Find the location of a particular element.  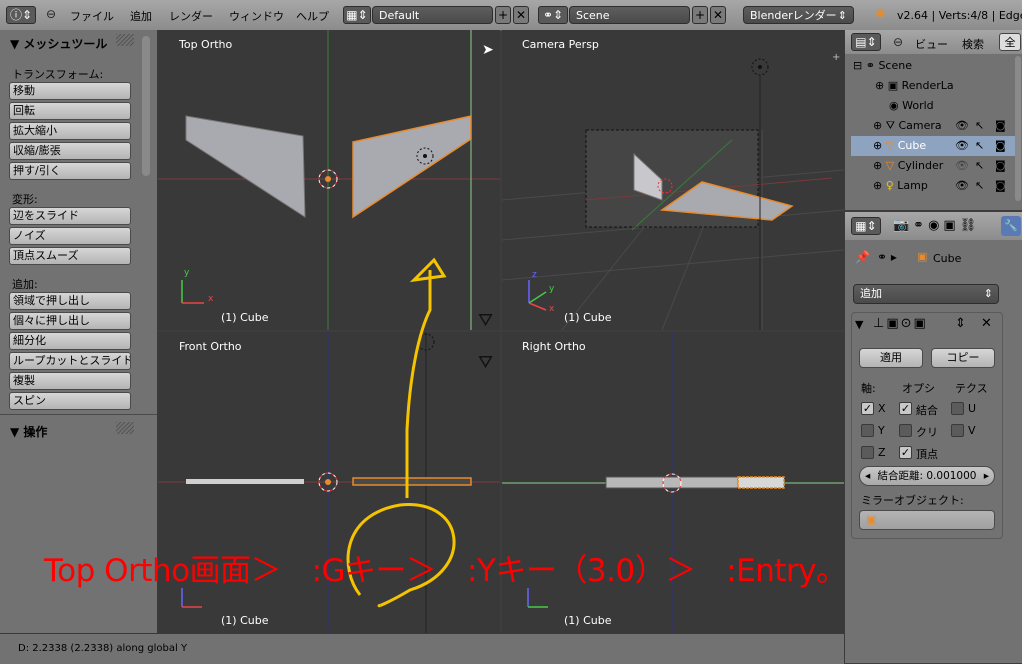

decrement-arrow-icon: ◂ is located at coordinates (867, 476).